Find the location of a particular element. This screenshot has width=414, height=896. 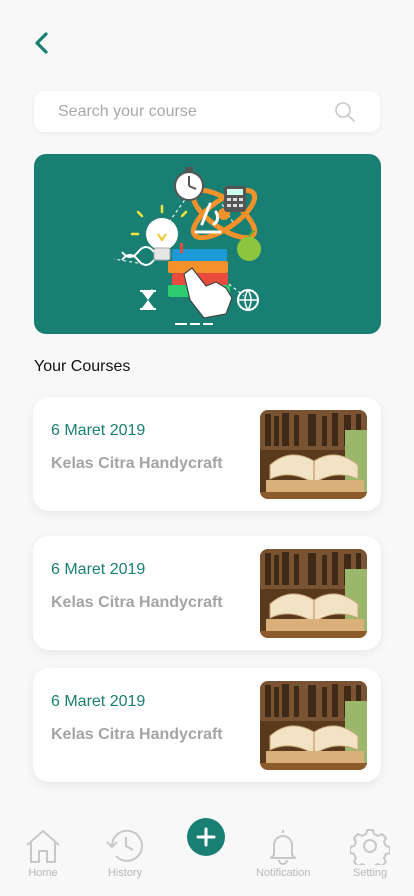

plus-icon is located at coordinates (206, 837).